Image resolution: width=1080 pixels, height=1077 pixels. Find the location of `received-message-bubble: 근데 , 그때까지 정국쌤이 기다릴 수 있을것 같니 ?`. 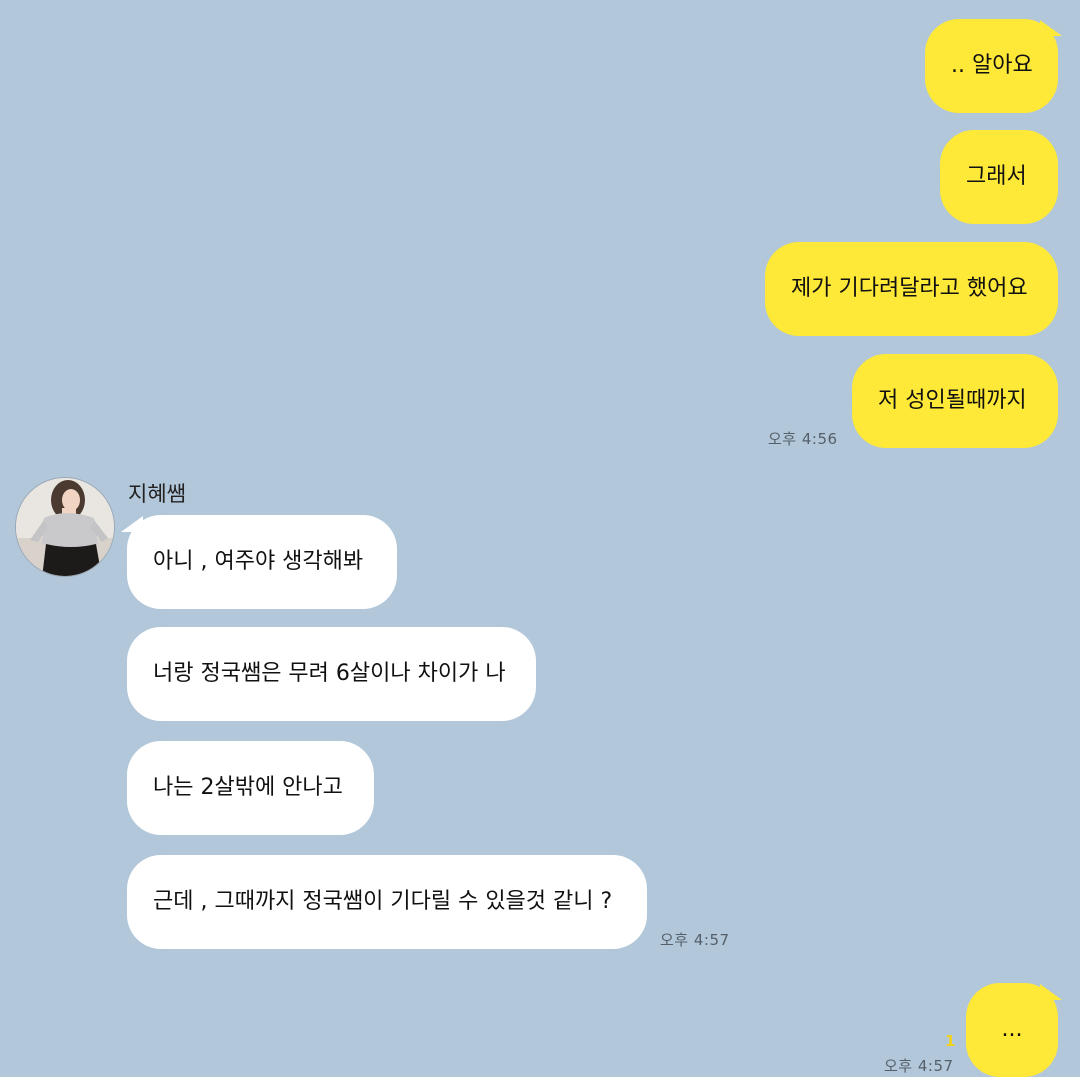

received-message-bubble: 근데 , 그때까지 정국쌤이 기다릴 수 있을것 같니 ? is located at coordinates (387, 902).